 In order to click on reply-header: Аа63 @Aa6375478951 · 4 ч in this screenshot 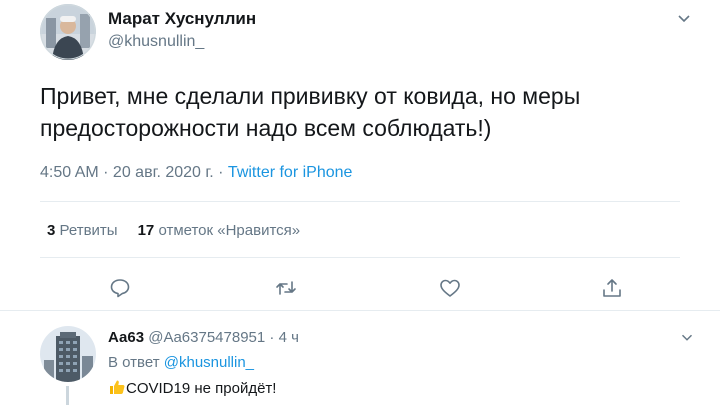, I will do `click(203, 337)`.